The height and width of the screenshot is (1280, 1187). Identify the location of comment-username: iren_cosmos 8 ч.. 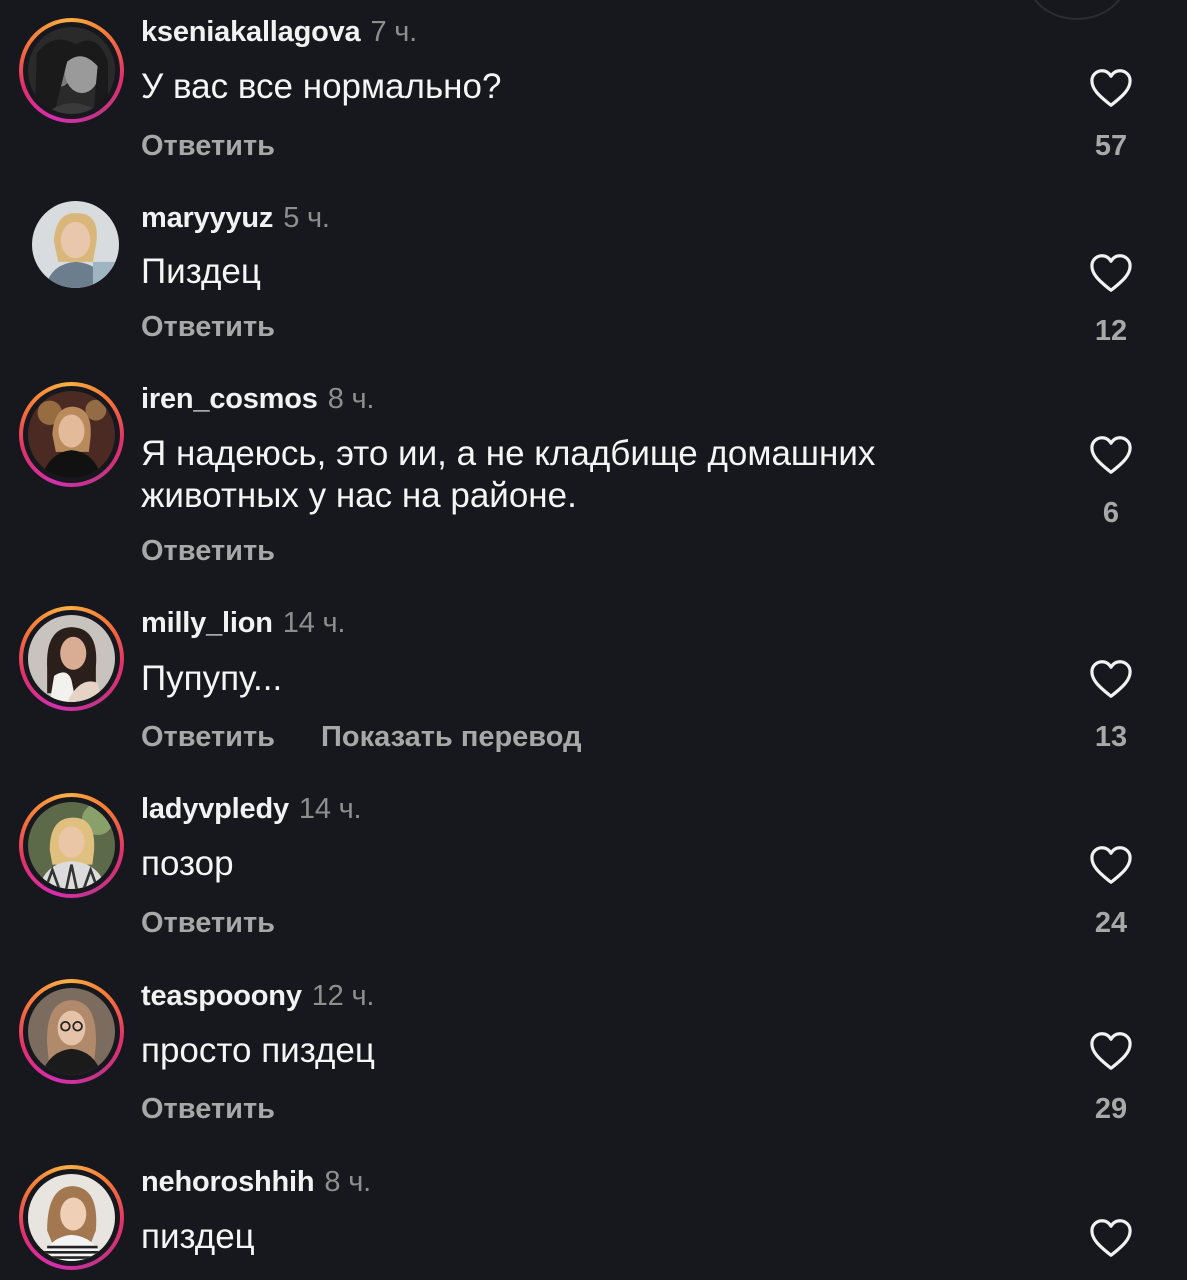
(257, 399).